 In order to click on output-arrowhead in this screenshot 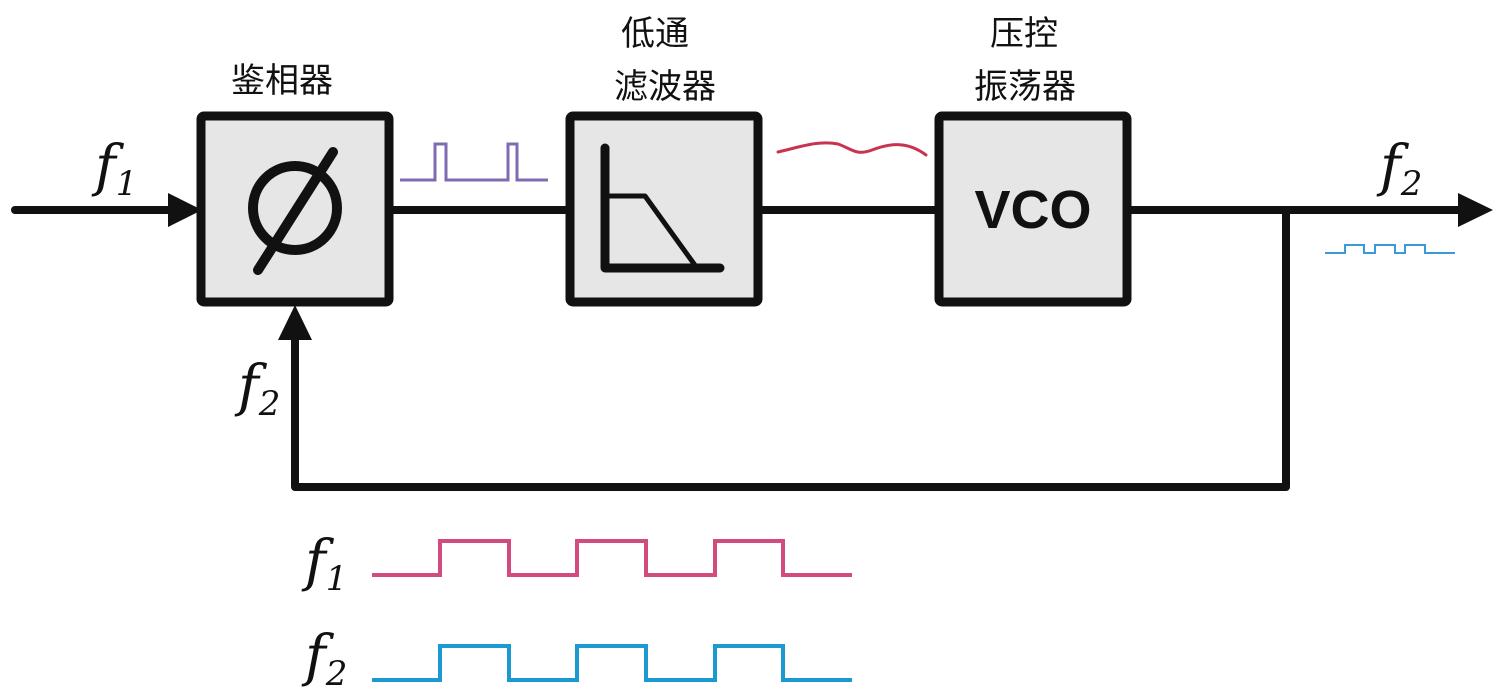, I will do `click(1475, 210)`.